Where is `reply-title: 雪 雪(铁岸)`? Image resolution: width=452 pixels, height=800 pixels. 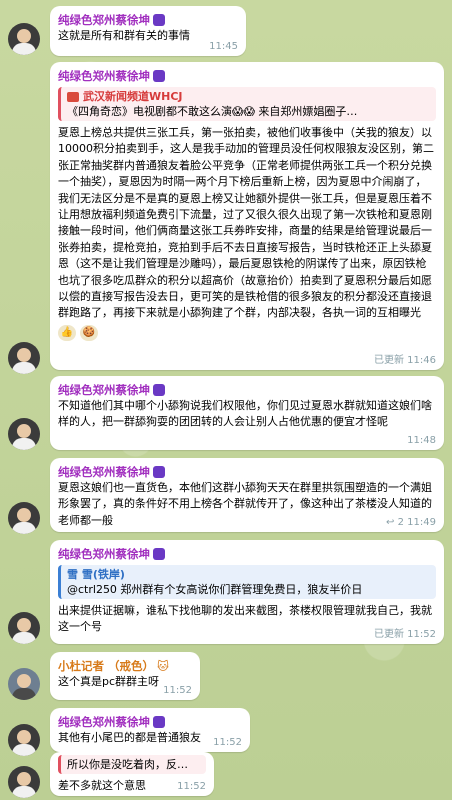
reply-title: 雪 雪(铁岸) is located at coordinates (96, 574).